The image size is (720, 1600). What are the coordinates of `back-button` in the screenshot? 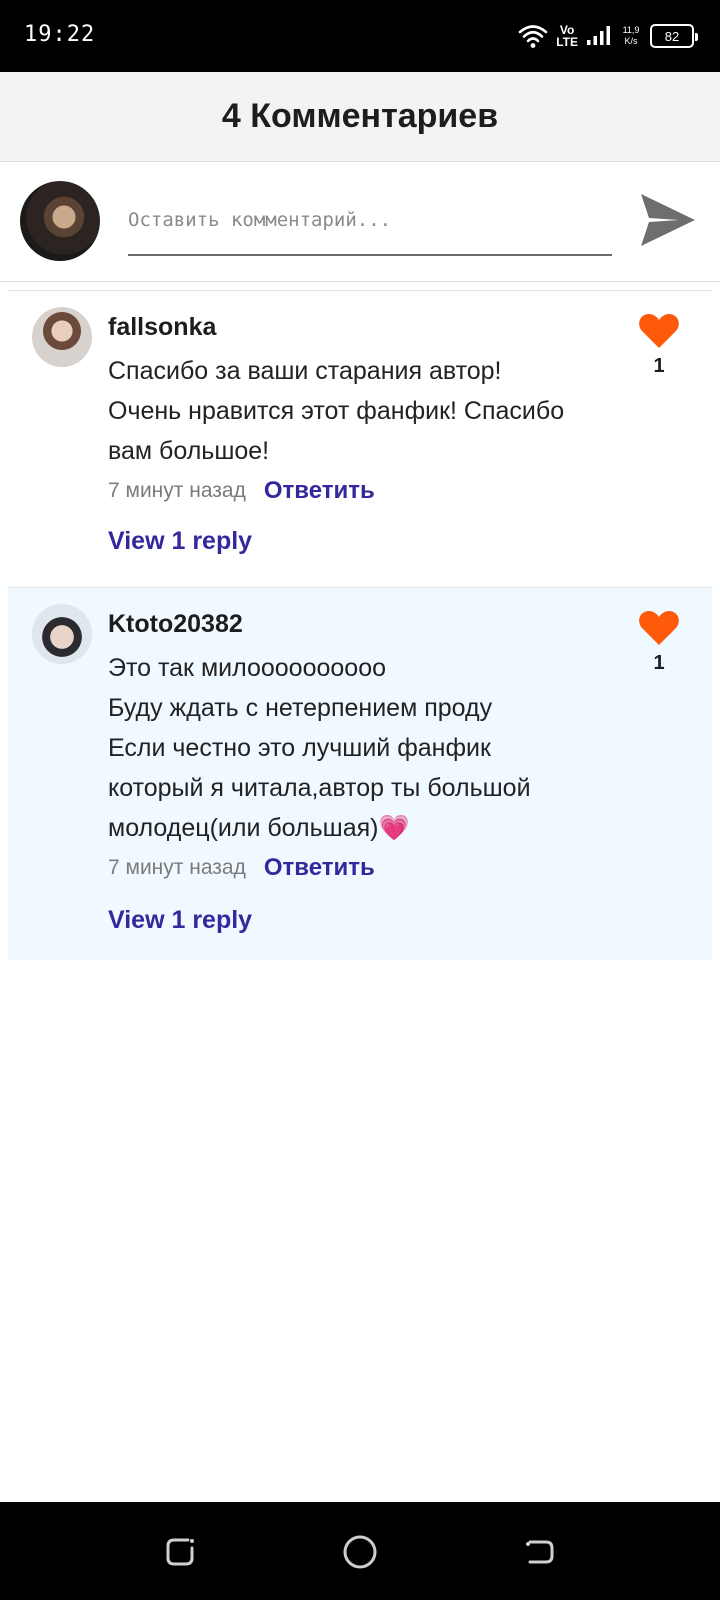 It's located at (540, 1552).